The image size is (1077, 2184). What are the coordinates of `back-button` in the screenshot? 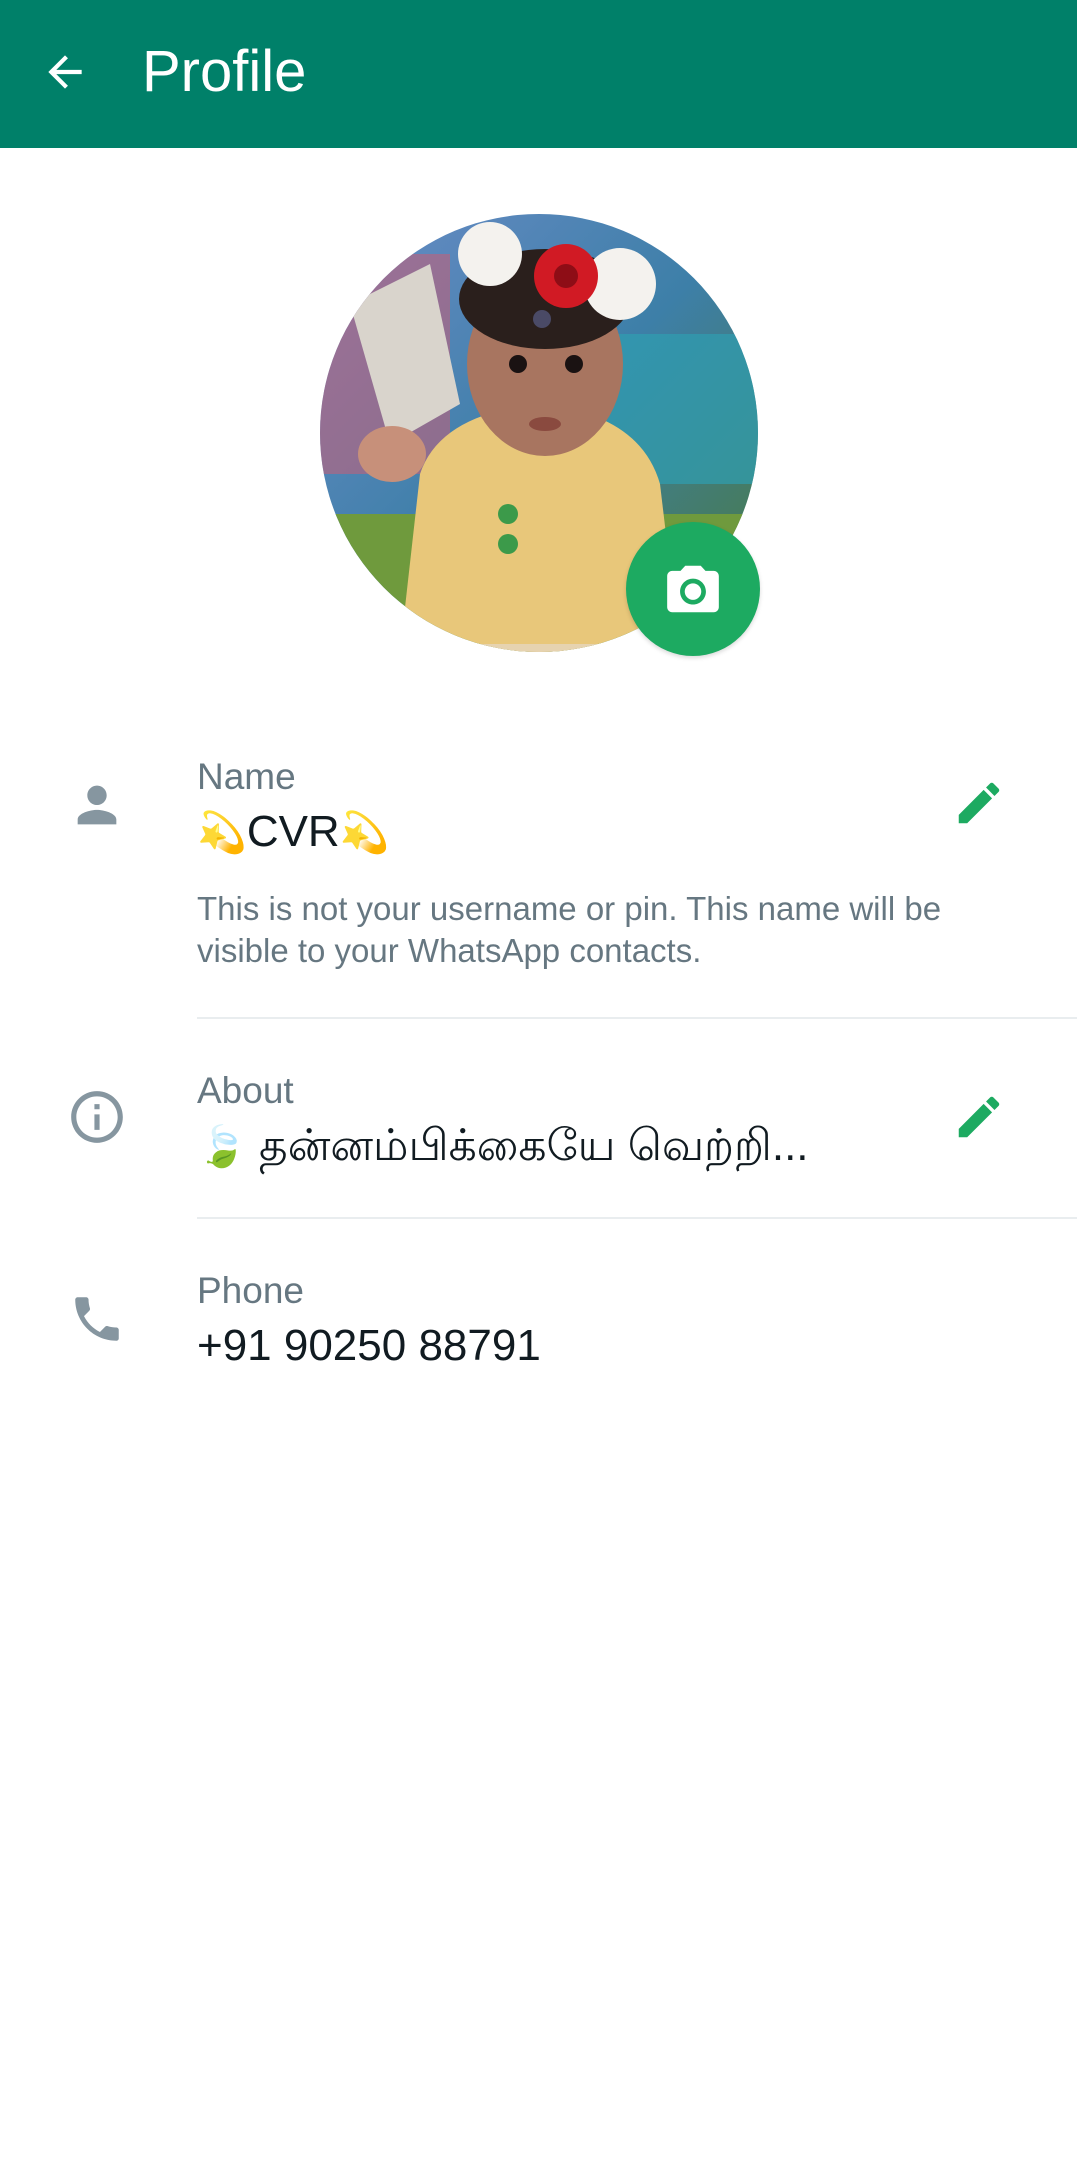 It's located at (65, 72).